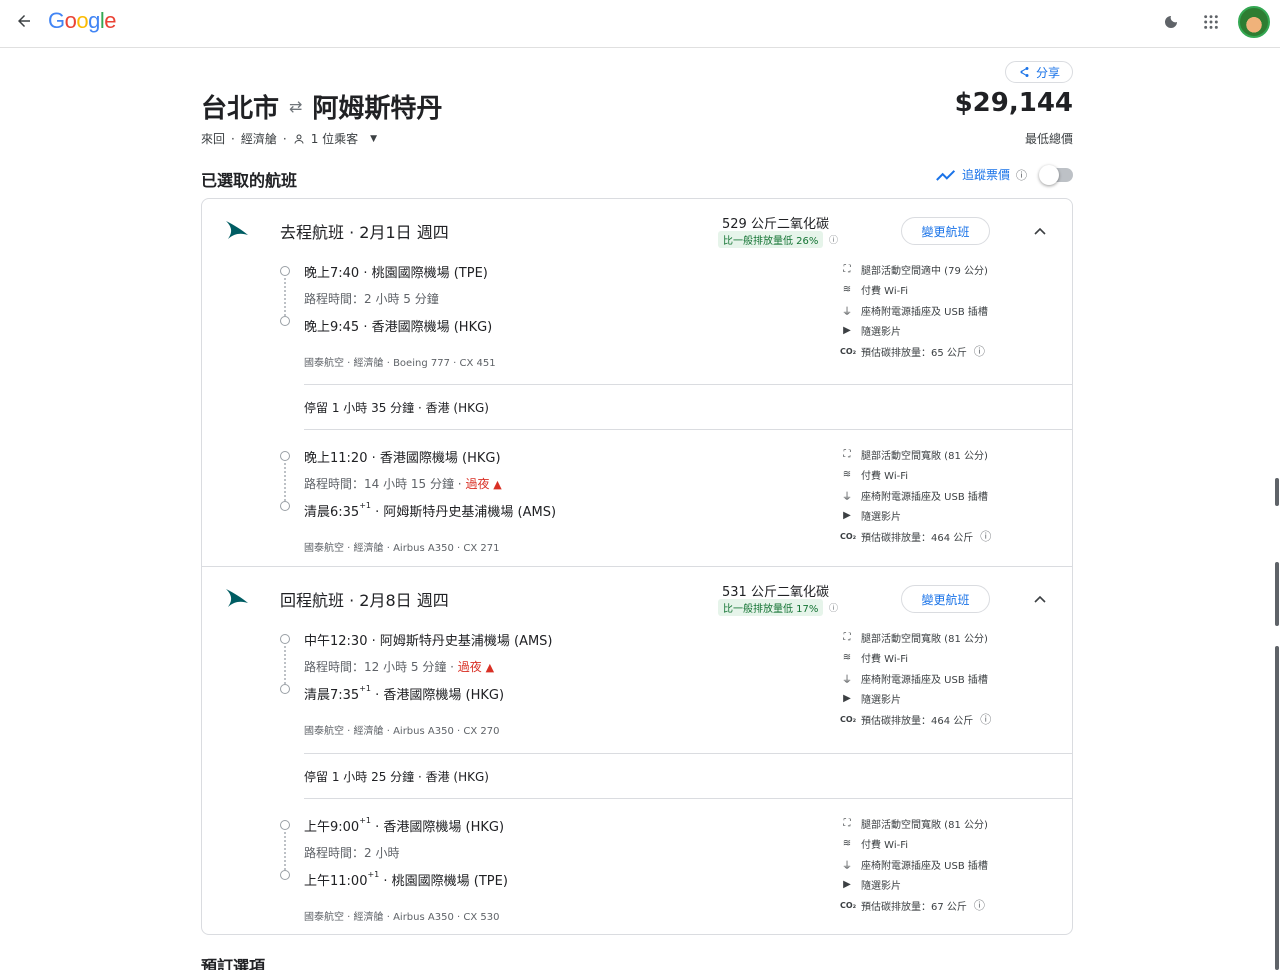 Image resolution: width=1280 pixels, height=970 pixels. I want to click on duration-text: 路程時間：12 小時 5 分鐘 ·, so click(381, 667).